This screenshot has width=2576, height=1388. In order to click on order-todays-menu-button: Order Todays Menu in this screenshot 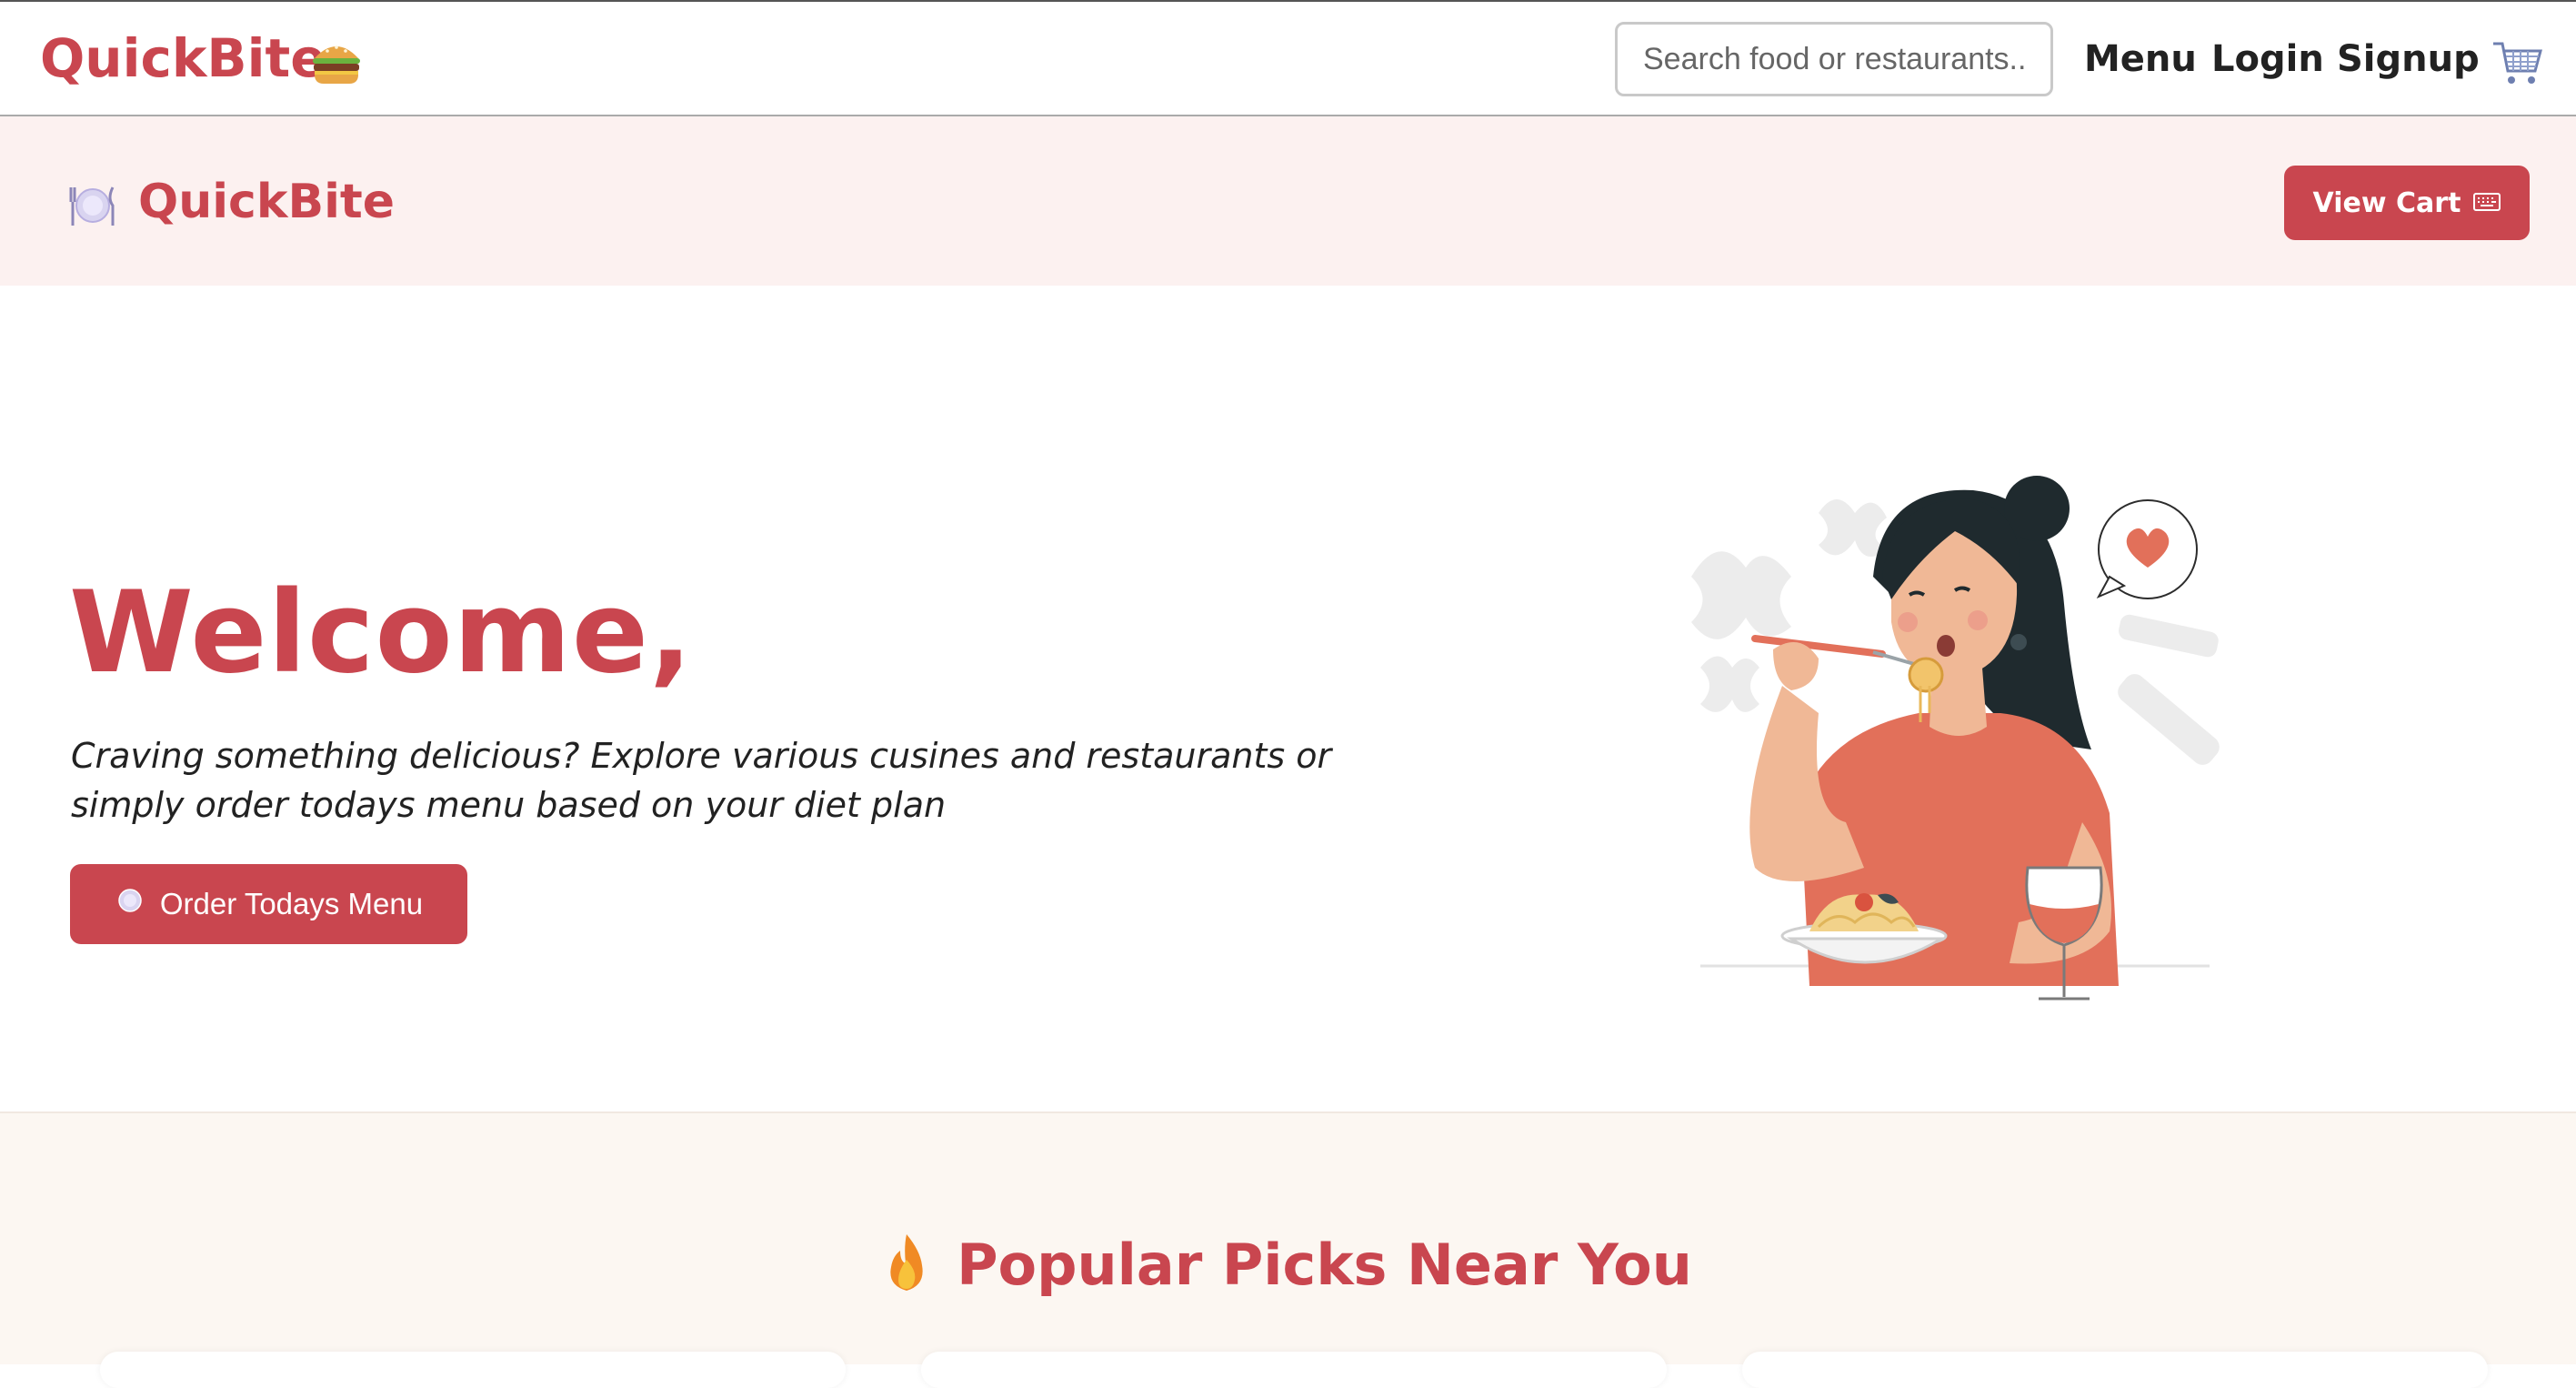, I will do `click(268, 904)`.